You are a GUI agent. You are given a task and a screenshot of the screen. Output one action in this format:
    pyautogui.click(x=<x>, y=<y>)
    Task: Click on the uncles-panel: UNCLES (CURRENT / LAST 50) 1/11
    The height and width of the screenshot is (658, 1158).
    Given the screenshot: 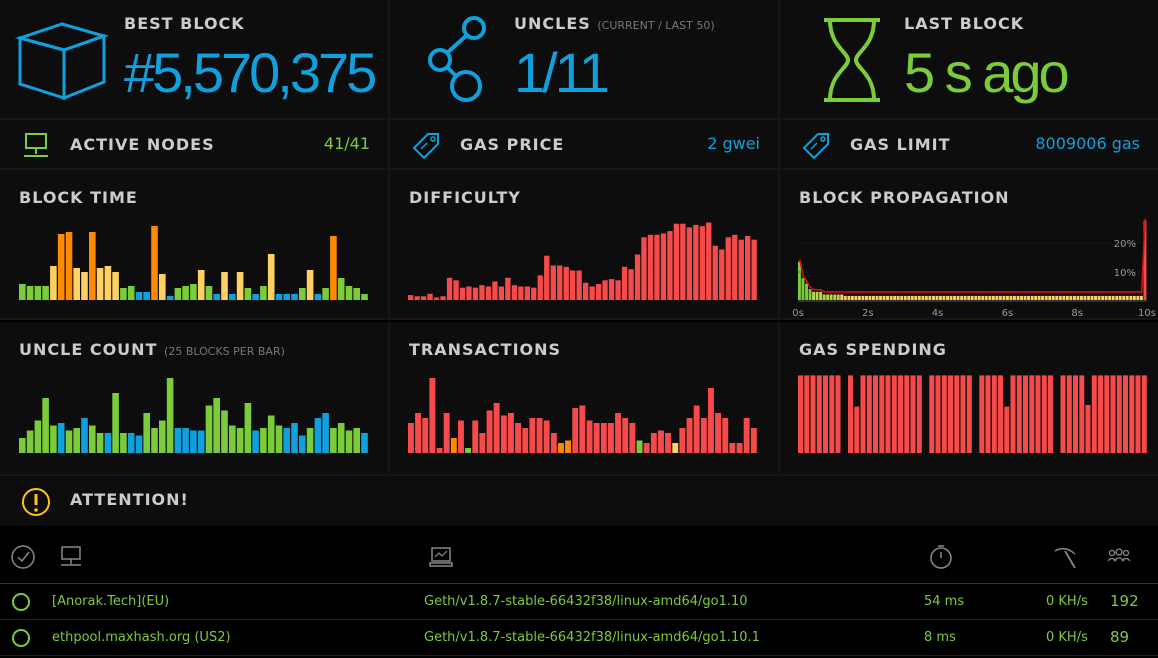 What is the action you would take?
    pyautogui.click(x=585, y=60)
    